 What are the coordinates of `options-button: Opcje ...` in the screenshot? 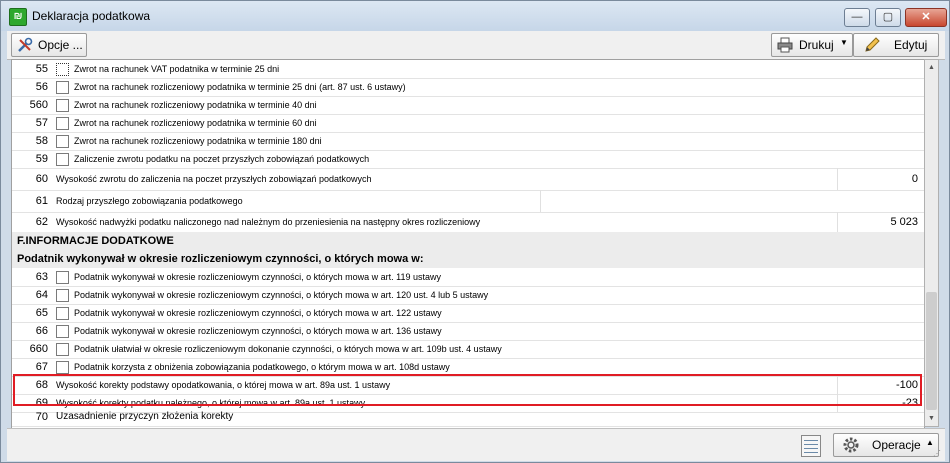 It's located at (49, 45).